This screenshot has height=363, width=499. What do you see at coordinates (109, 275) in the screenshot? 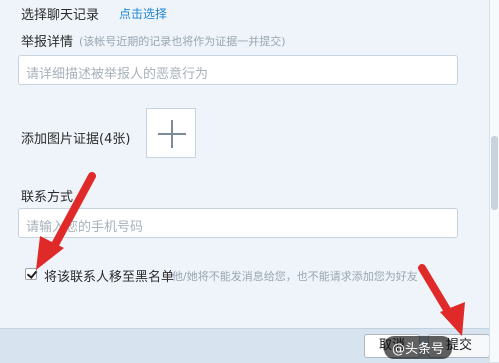
I see `blacklist-label: 将该联系人移至黑名单` at bounding box center [109, 275].